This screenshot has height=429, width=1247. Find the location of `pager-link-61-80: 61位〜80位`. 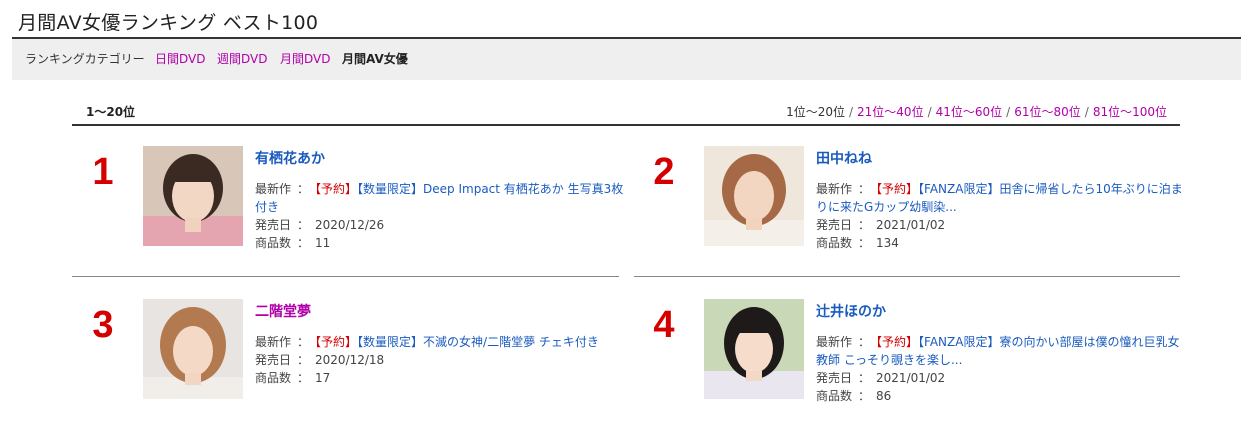

pager-link-61-80: 61位〜80位 is located at coordinates (1047, 112).